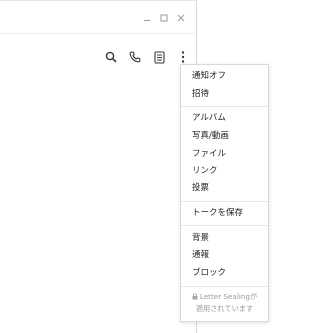 The width and height of the screenshot is (320, 333). What do you see at coordinates (228, 296) in the screenshot?
I see `letter-sealing-line1: Letter Sealingが` at bounding box center [228, 296].